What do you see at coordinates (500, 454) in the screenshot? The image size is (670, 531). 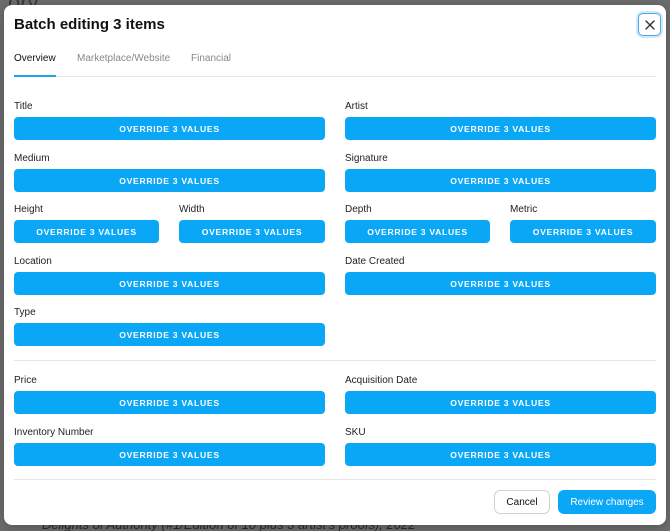 I see `sku-override-button: OVERRIDE 3 VALUES` at bounding box center [500, 454].